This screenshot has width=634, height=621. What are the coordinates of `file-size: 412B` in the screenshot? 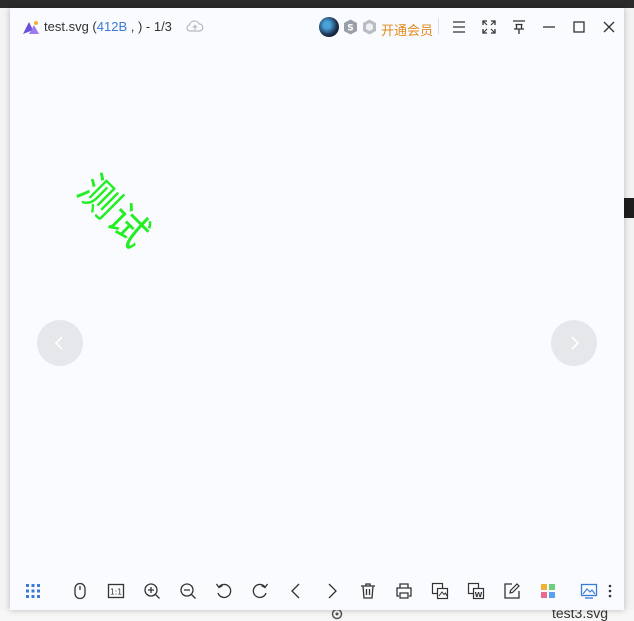 It's located at (112, 26).